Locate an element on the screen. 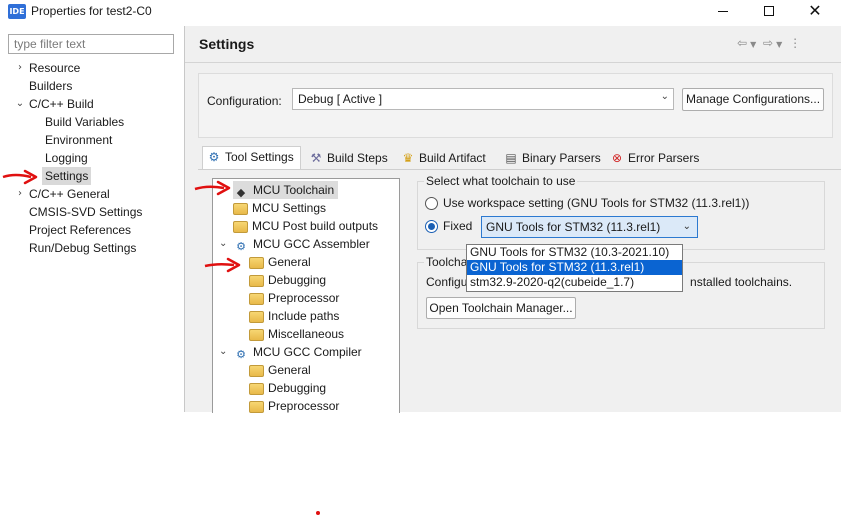 The width and height of the screenshot is (841, 516). nav-item-settings: Settings is located at coordinates (67, 176).